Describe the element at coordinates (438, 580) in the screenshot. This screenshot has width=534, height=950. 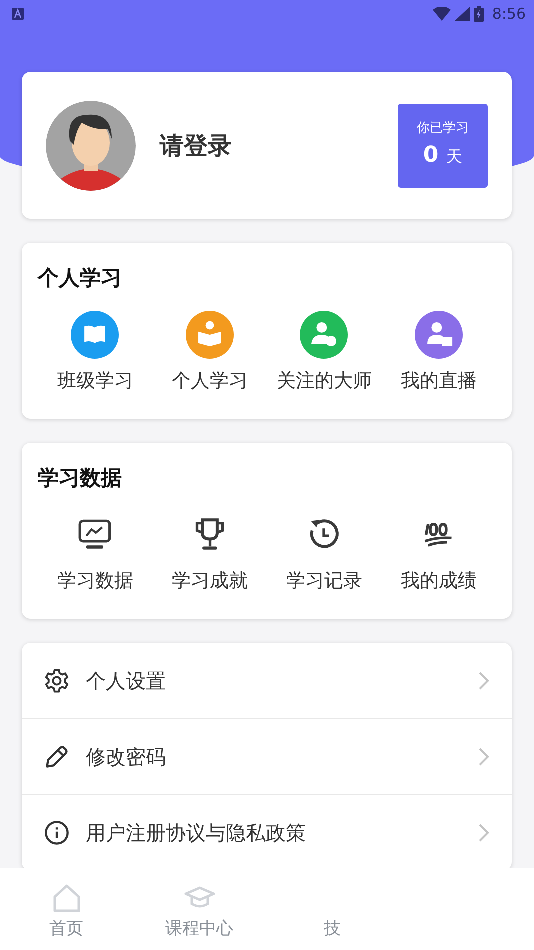
I see `feature-link: 我的成绩` at that location.